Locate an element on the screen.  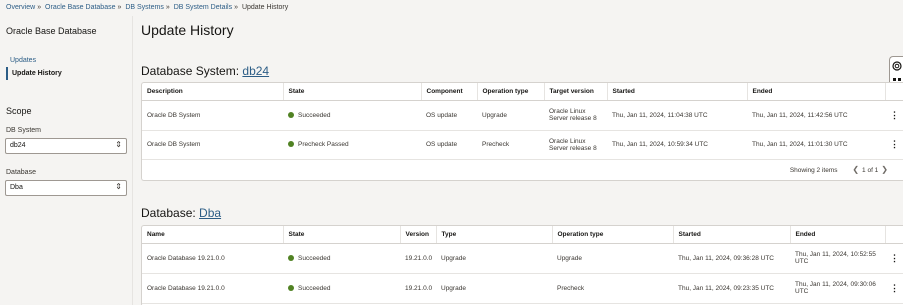
sidebar-item-updates: Updates is located at coordinates (36, 60).